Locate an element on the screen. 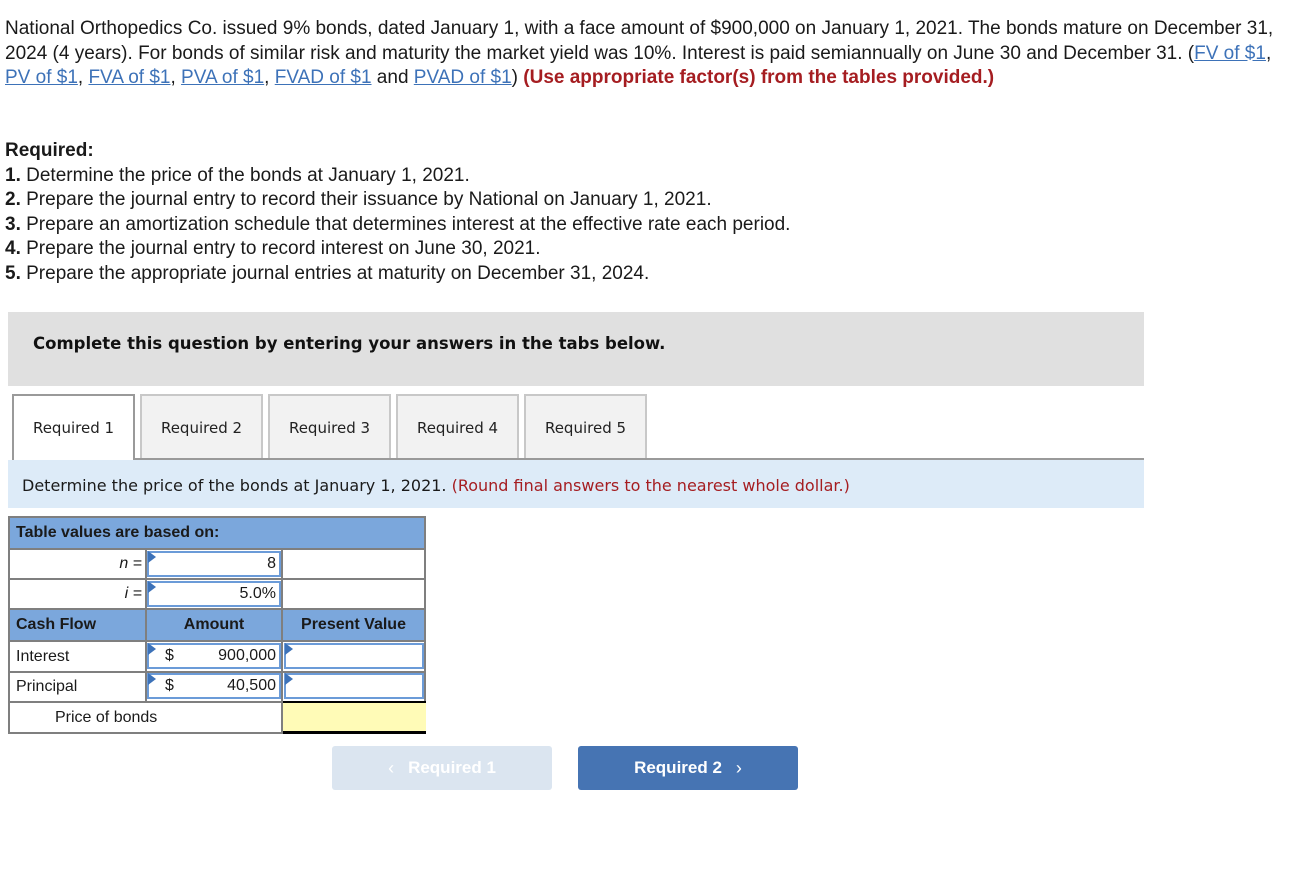 This screenshot has width=1316, height=878. table-header-row: Table values are based on: is located at coordinates (217, 533).